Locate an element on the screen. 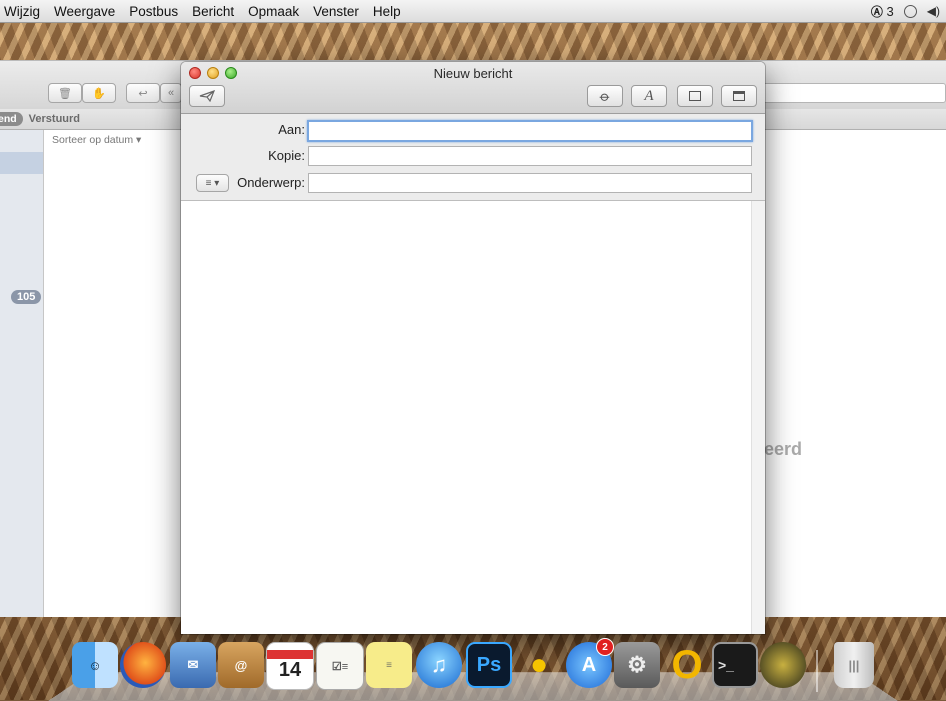 This screenshot has height=701, width=946. junk-button: ✋ is located at coordinates (99, 93).